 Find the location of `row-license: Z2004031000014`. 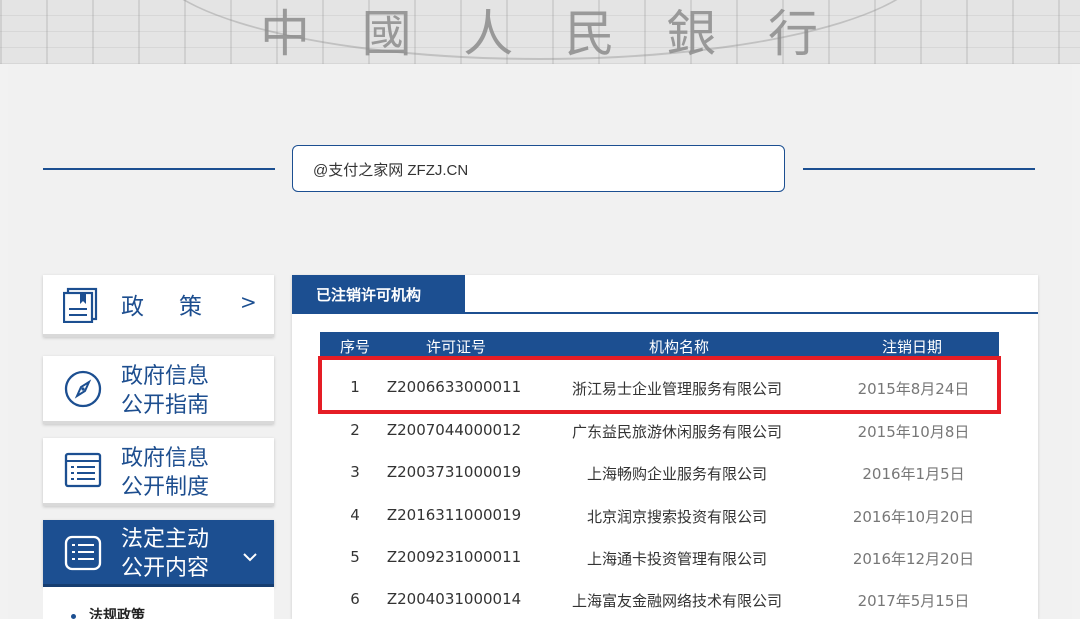

row-license: Z2004031000014 is located at coordinates (454, 599).